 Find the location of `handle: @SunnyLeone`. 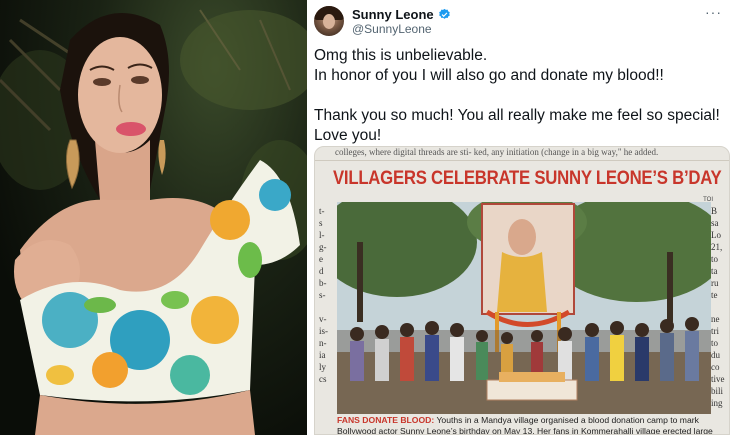

handle: @SunnyLeone is located at coordinates (392, 29).